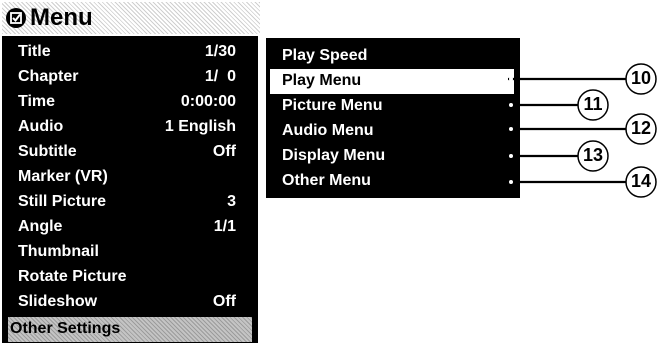 Image resolution: width=661 pixels, height=349 pixels. What do you see at coordinates (641, 128) in the screenshot?
I see `callout-number-12: 12` at bounding box center [641, 128].